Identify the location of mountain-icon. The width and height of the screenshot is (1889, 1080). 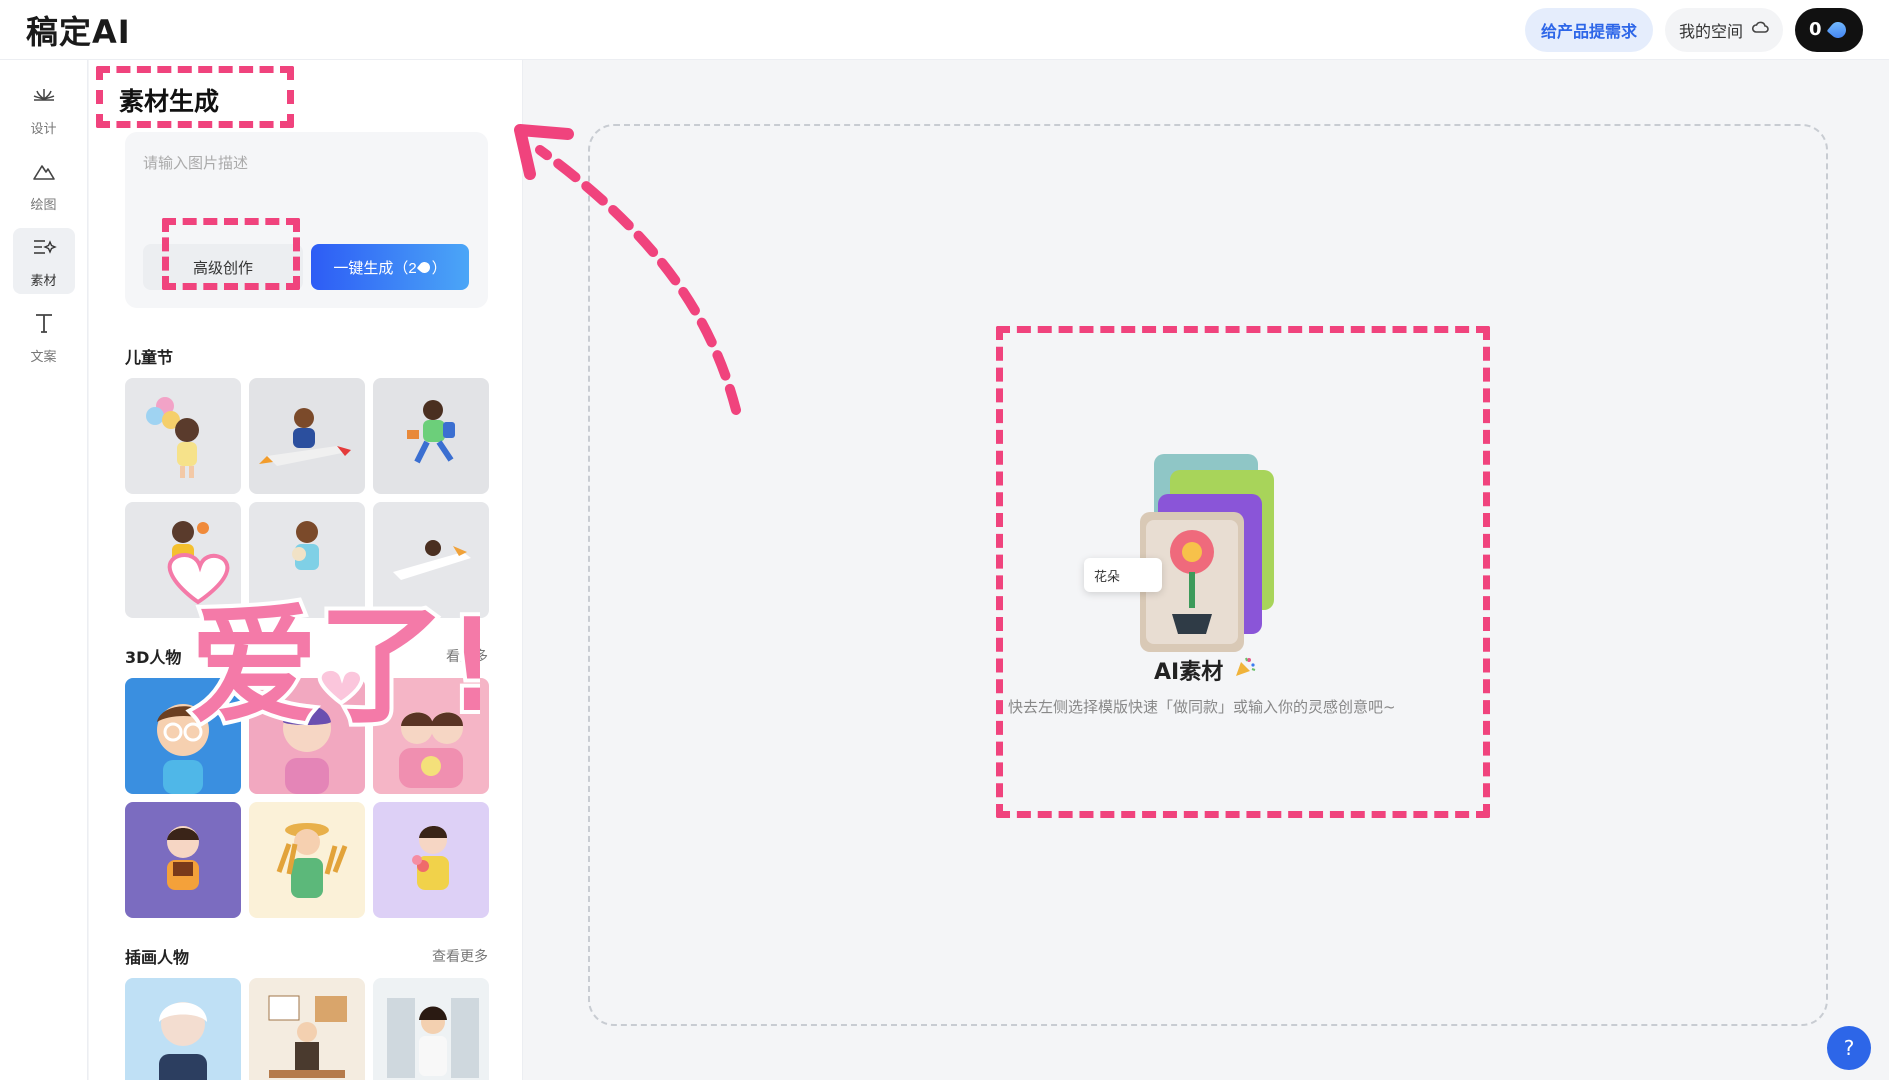
(44, 173).